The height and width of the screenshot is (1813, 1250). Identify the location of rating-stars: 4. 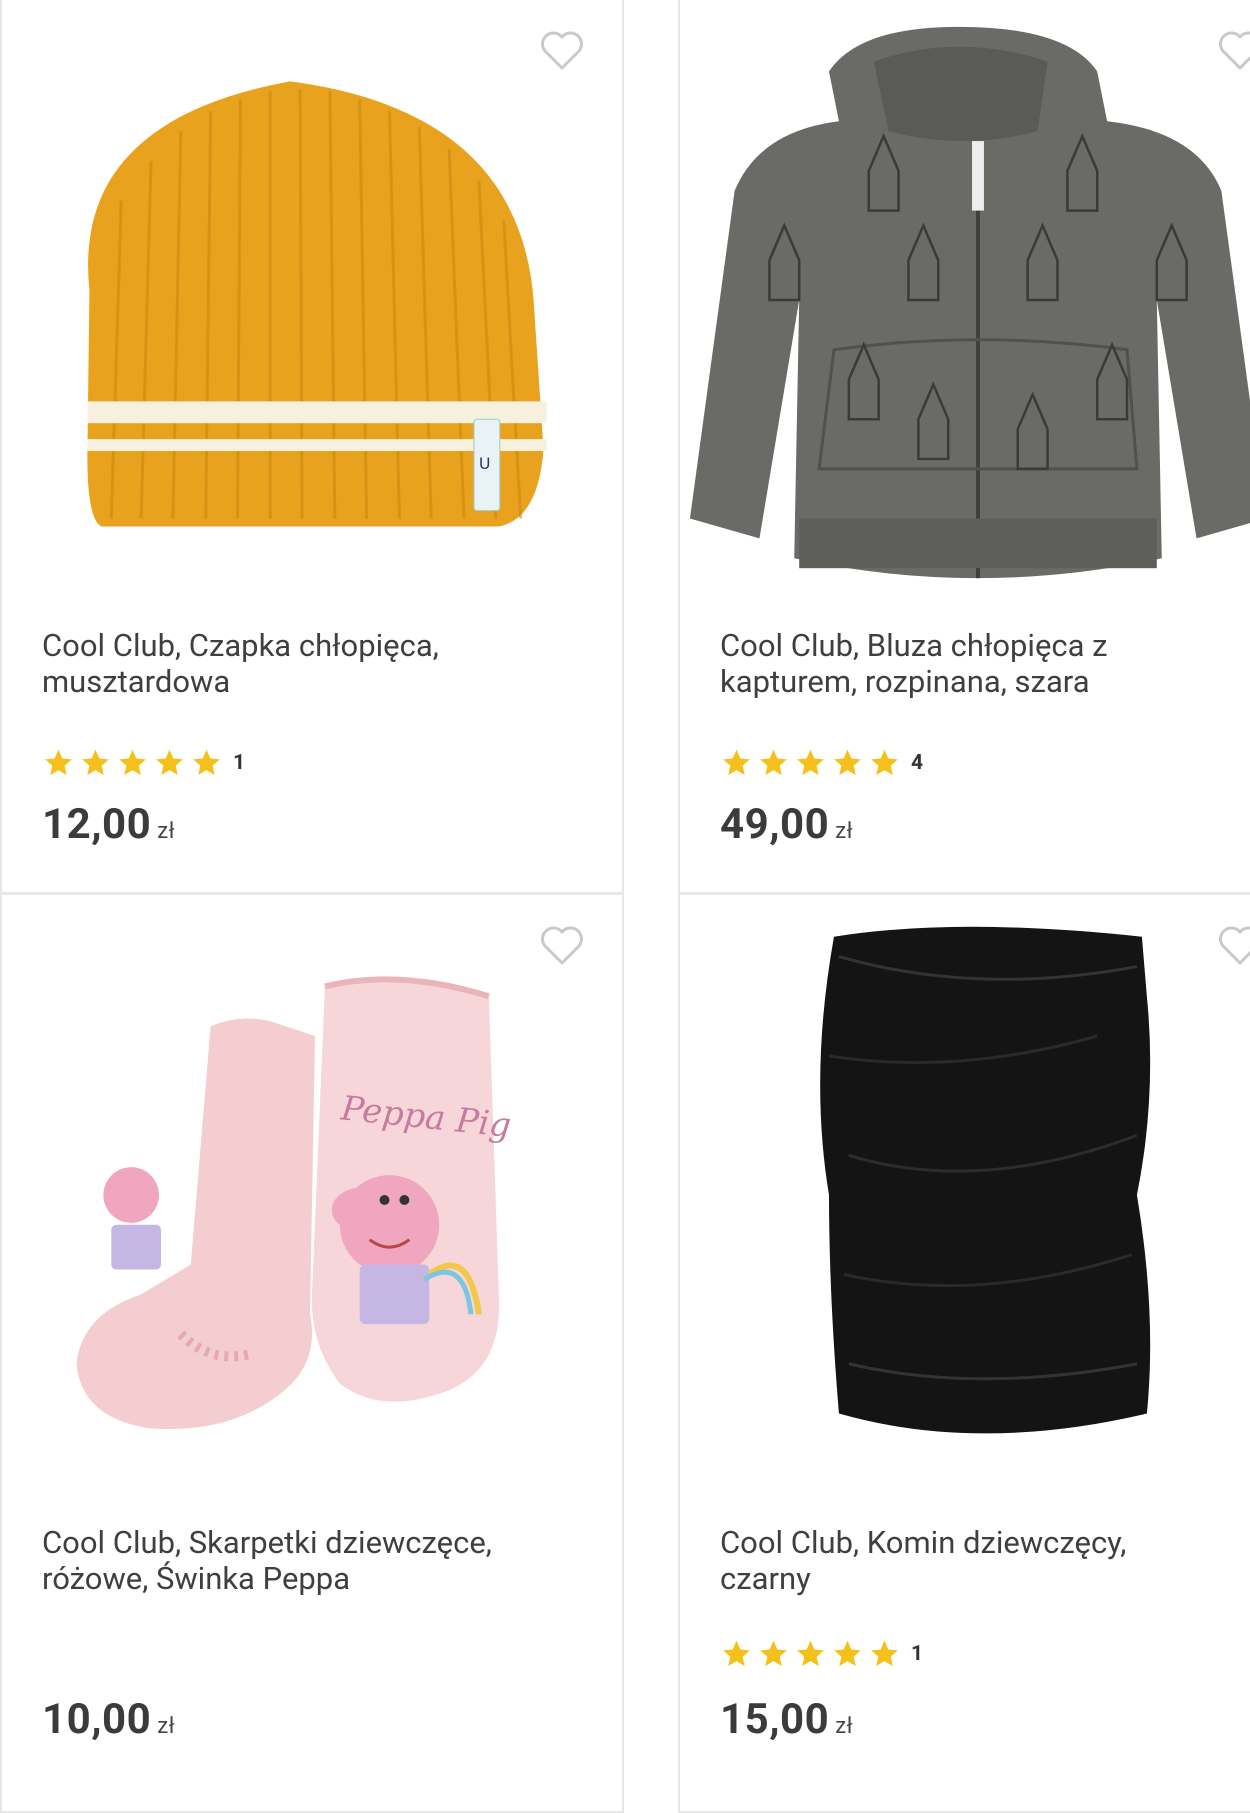
(821, 763).